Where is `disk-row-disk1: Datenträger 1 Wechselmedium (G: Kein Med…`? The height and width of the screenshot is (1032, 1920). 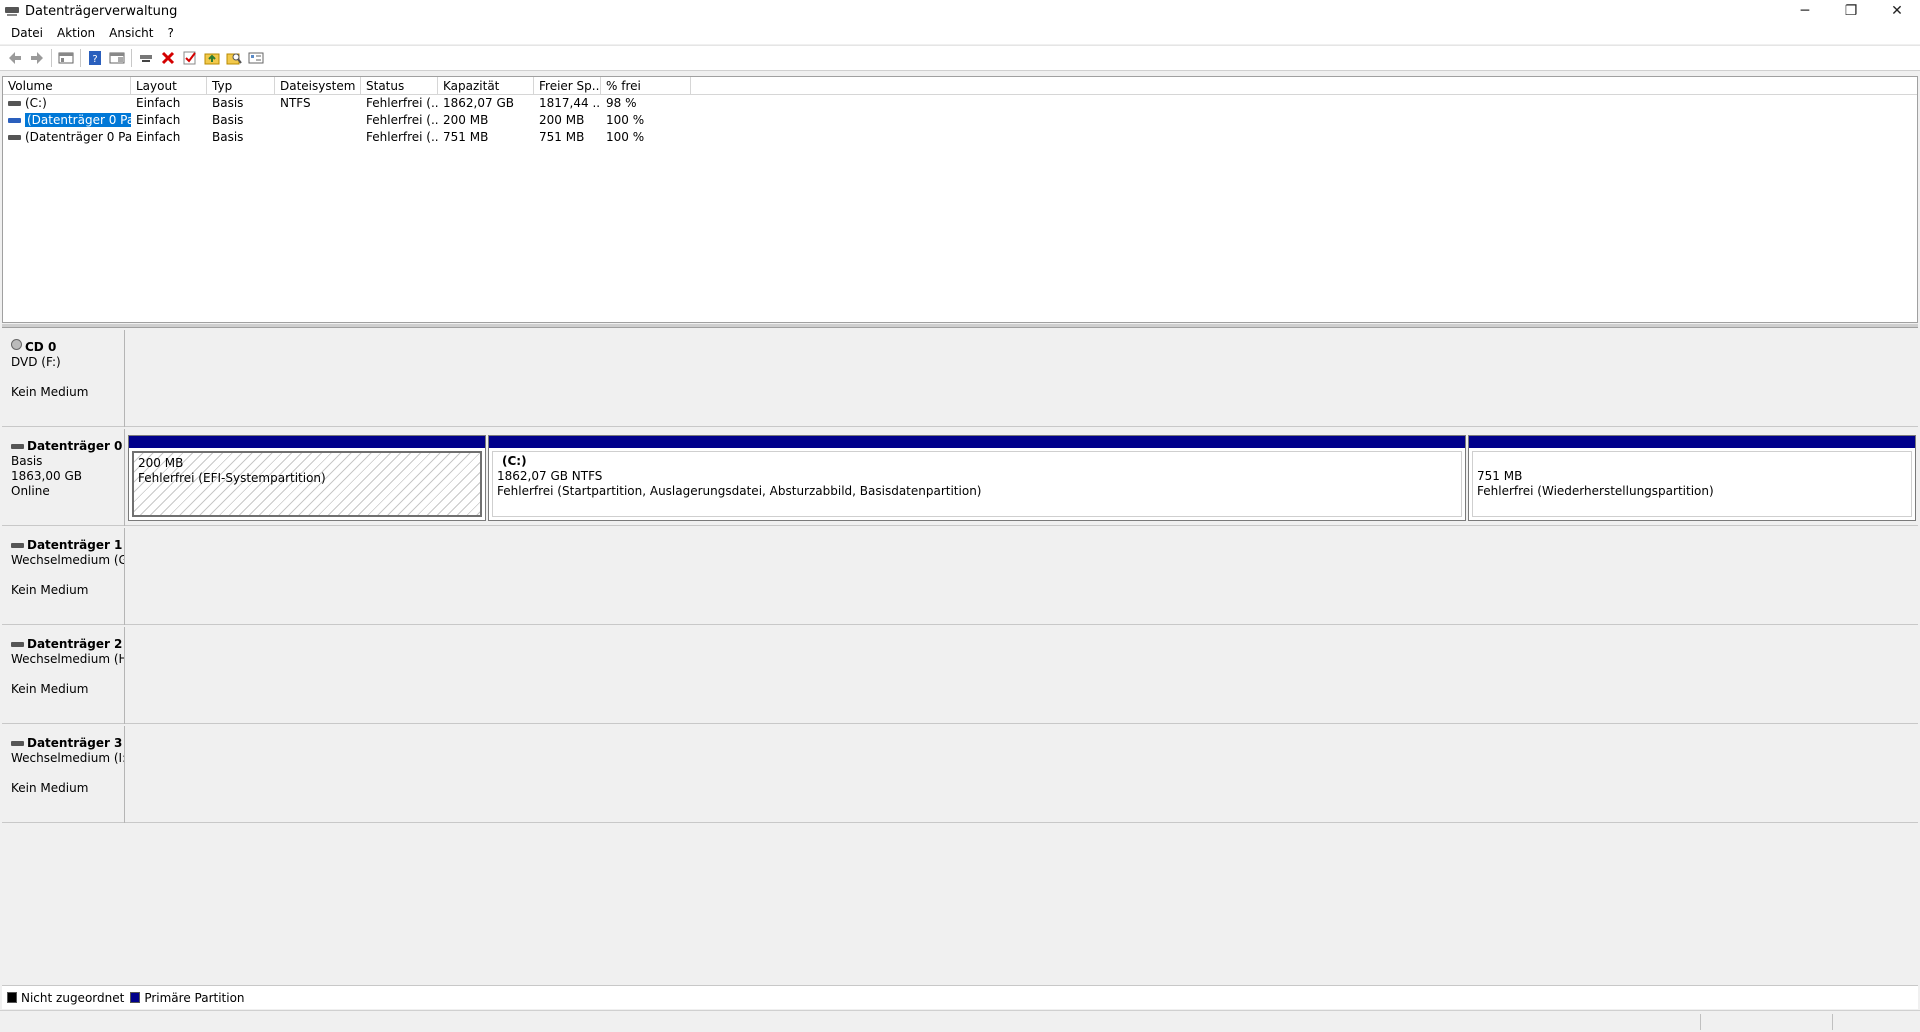 disk-row-disk1: Datenträger 1 Wechselmedium (G: Kein Med… is located at coordinates (960, 576).